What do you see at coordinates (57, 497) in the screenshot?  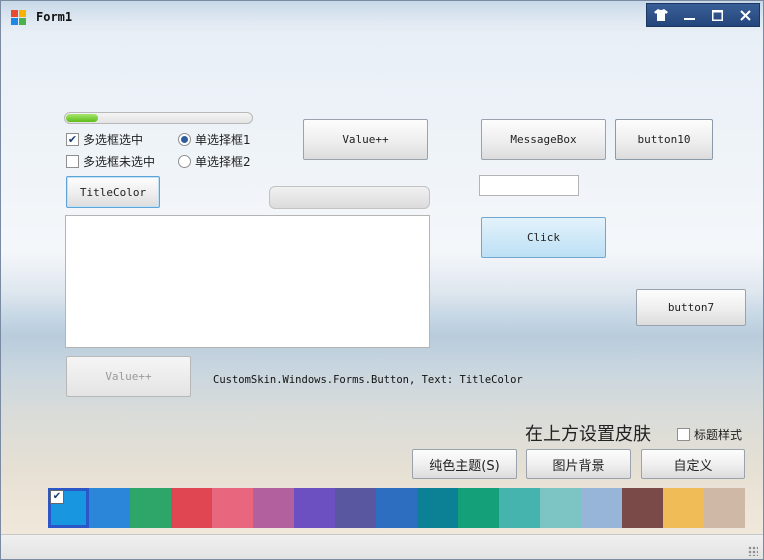 I see `check-icon: ✔` at bounding box center [57, 497].